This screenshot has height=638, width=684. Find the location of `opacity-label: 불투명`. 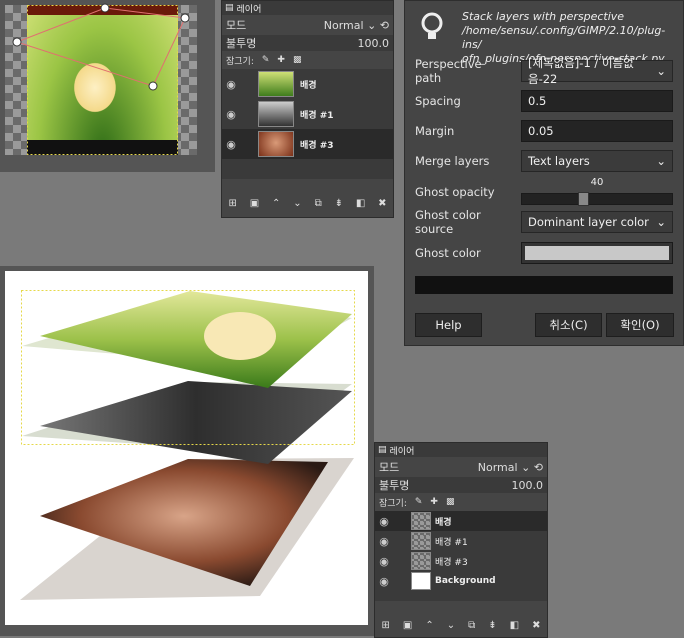

opacity-label: 불투명 is located at coordinates (241, 43).